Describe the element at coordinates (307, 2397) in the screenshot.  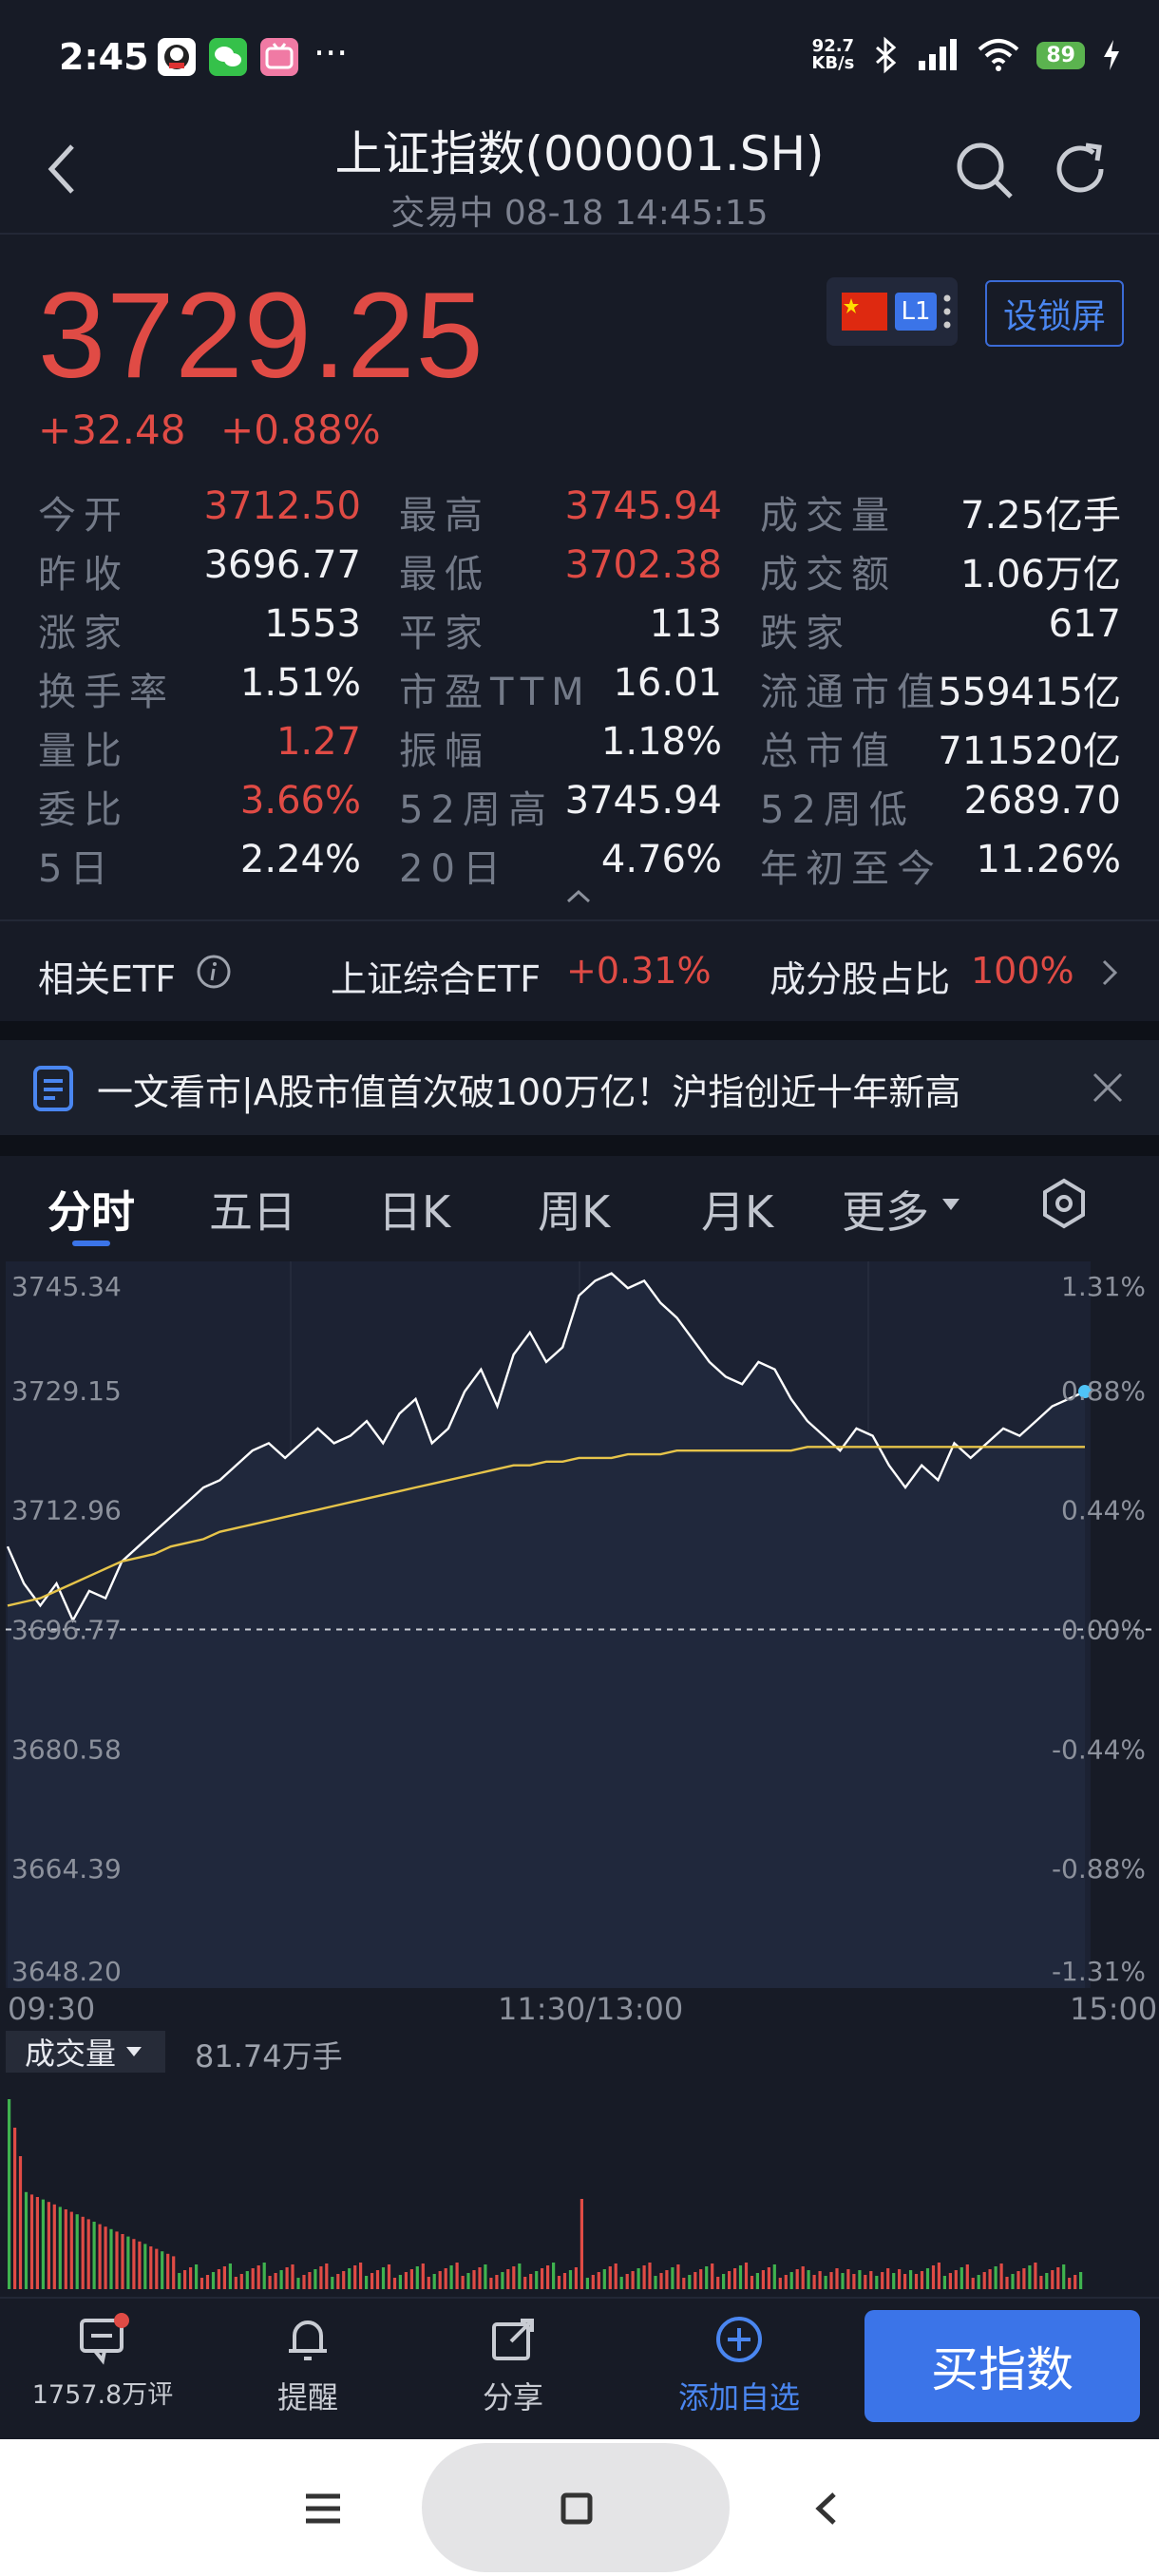
I see `alert-label: 提醒` at that location.